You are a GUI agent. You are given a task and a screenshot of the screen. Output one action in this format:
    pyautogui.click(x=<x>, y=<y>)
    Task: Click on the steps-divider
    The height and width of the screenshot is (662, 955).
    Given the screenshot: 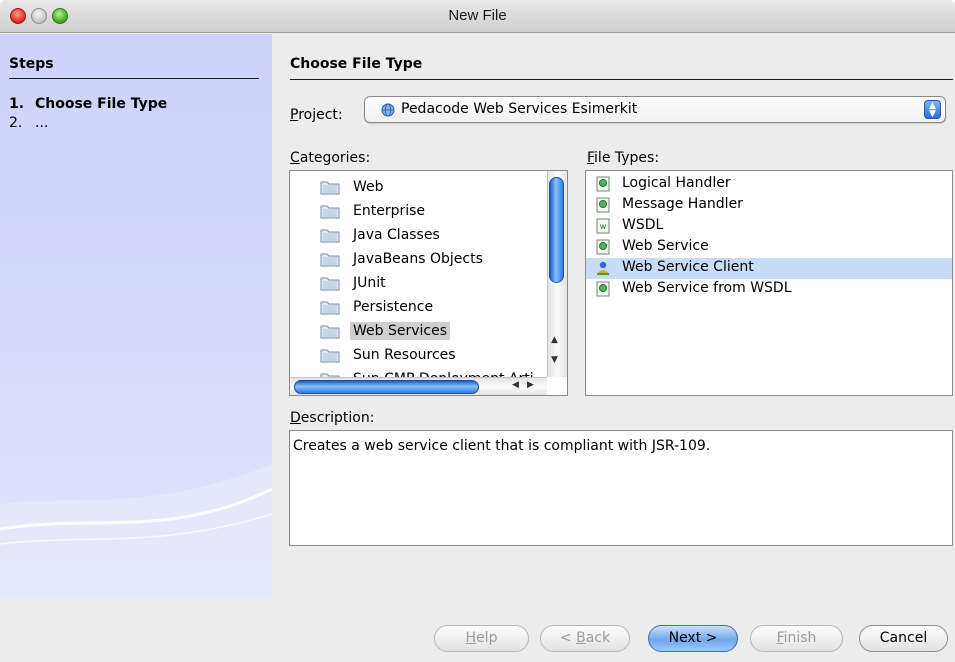 What is the action you would take?
    pyautogui.click(x=134, y=78)
    